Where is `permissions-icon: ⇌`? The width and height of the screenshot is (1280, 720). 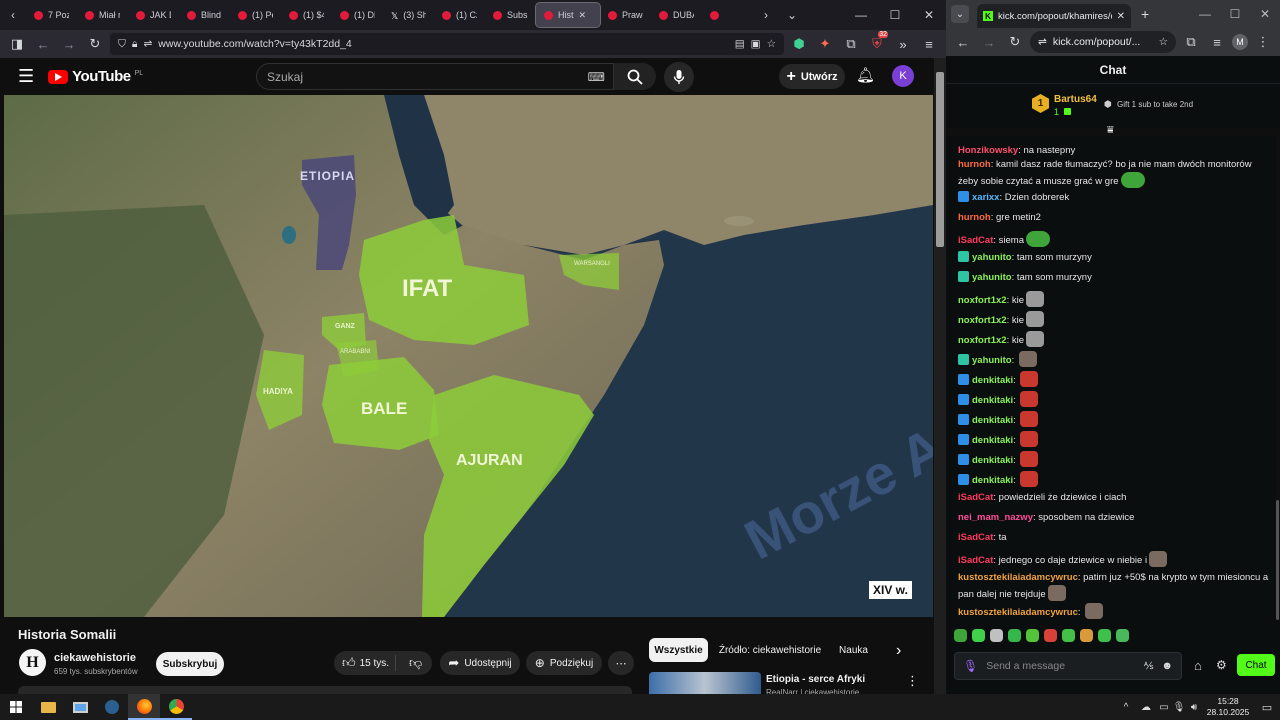
permissions-icon: ⇌ is located at coordinates (147, 44).